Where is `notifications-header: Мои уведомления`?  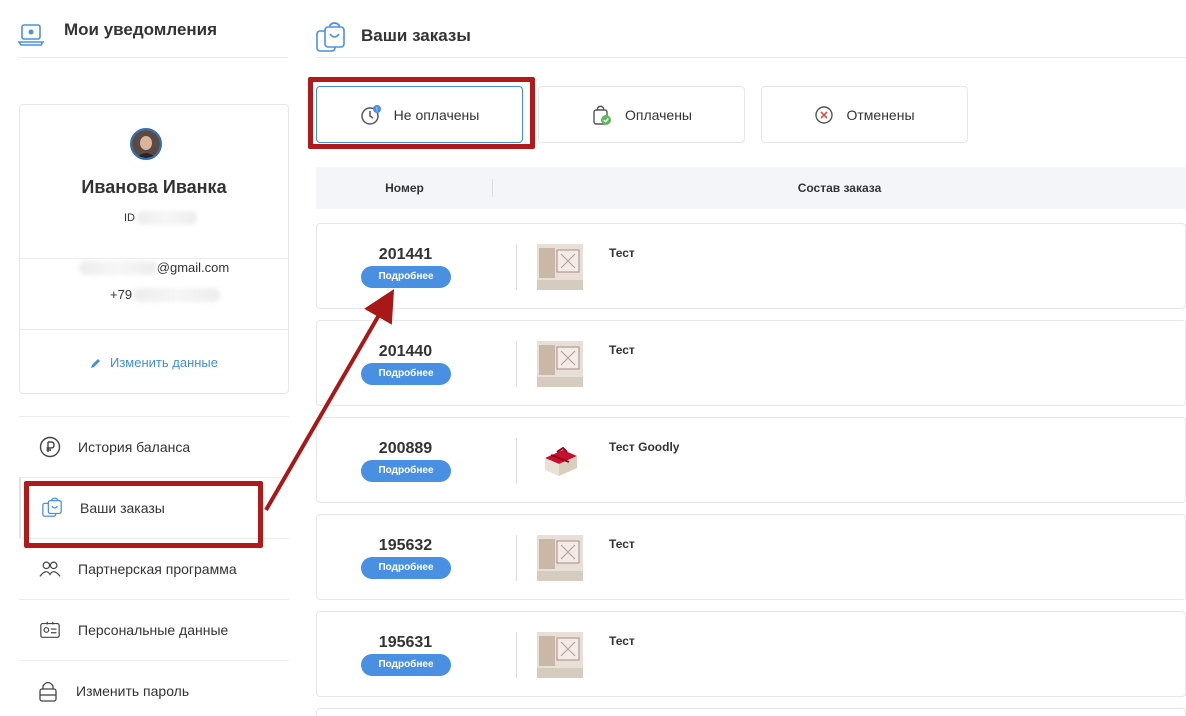 notifications-header: Мои уведомления is located at coordinates (153, 39).